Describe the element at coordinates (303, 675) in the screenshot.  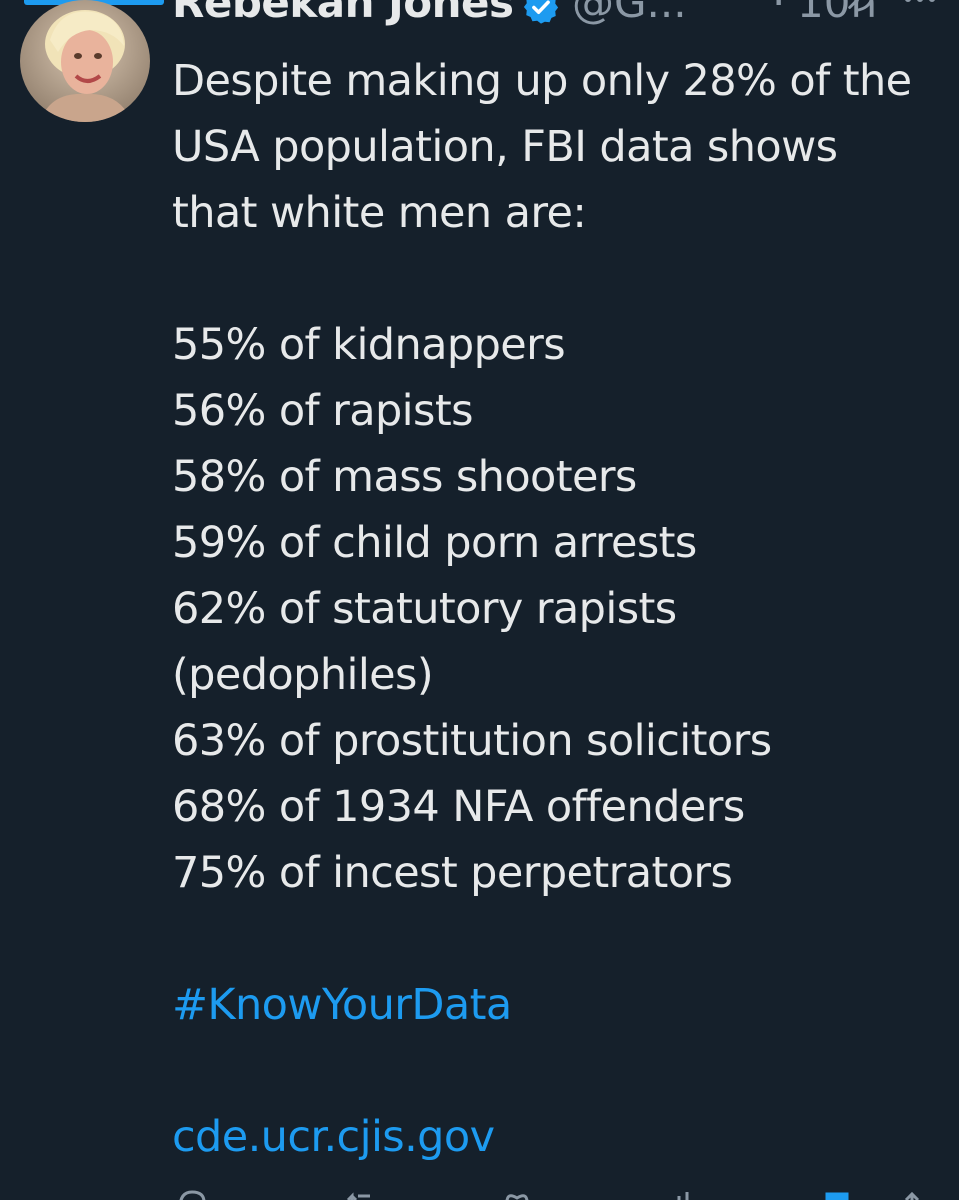
I see `stat-line: (pedophiles)` at that location.